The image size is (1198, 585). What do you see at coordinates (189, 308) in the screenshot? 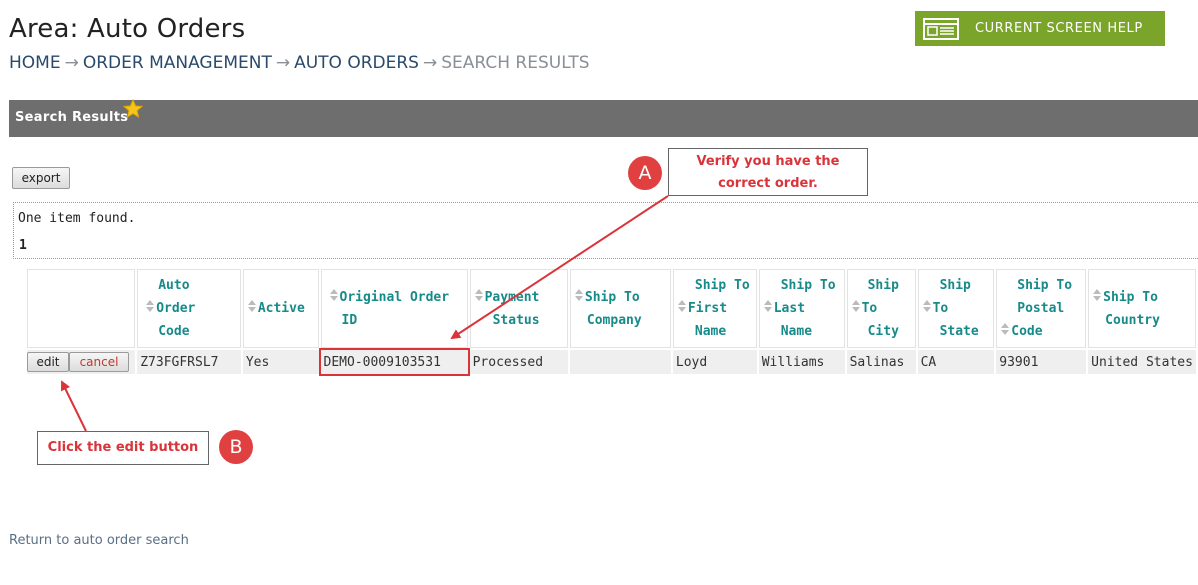
I see `column-header-auto-order-code: Auto Order Code` at bounding box center [189, 308].